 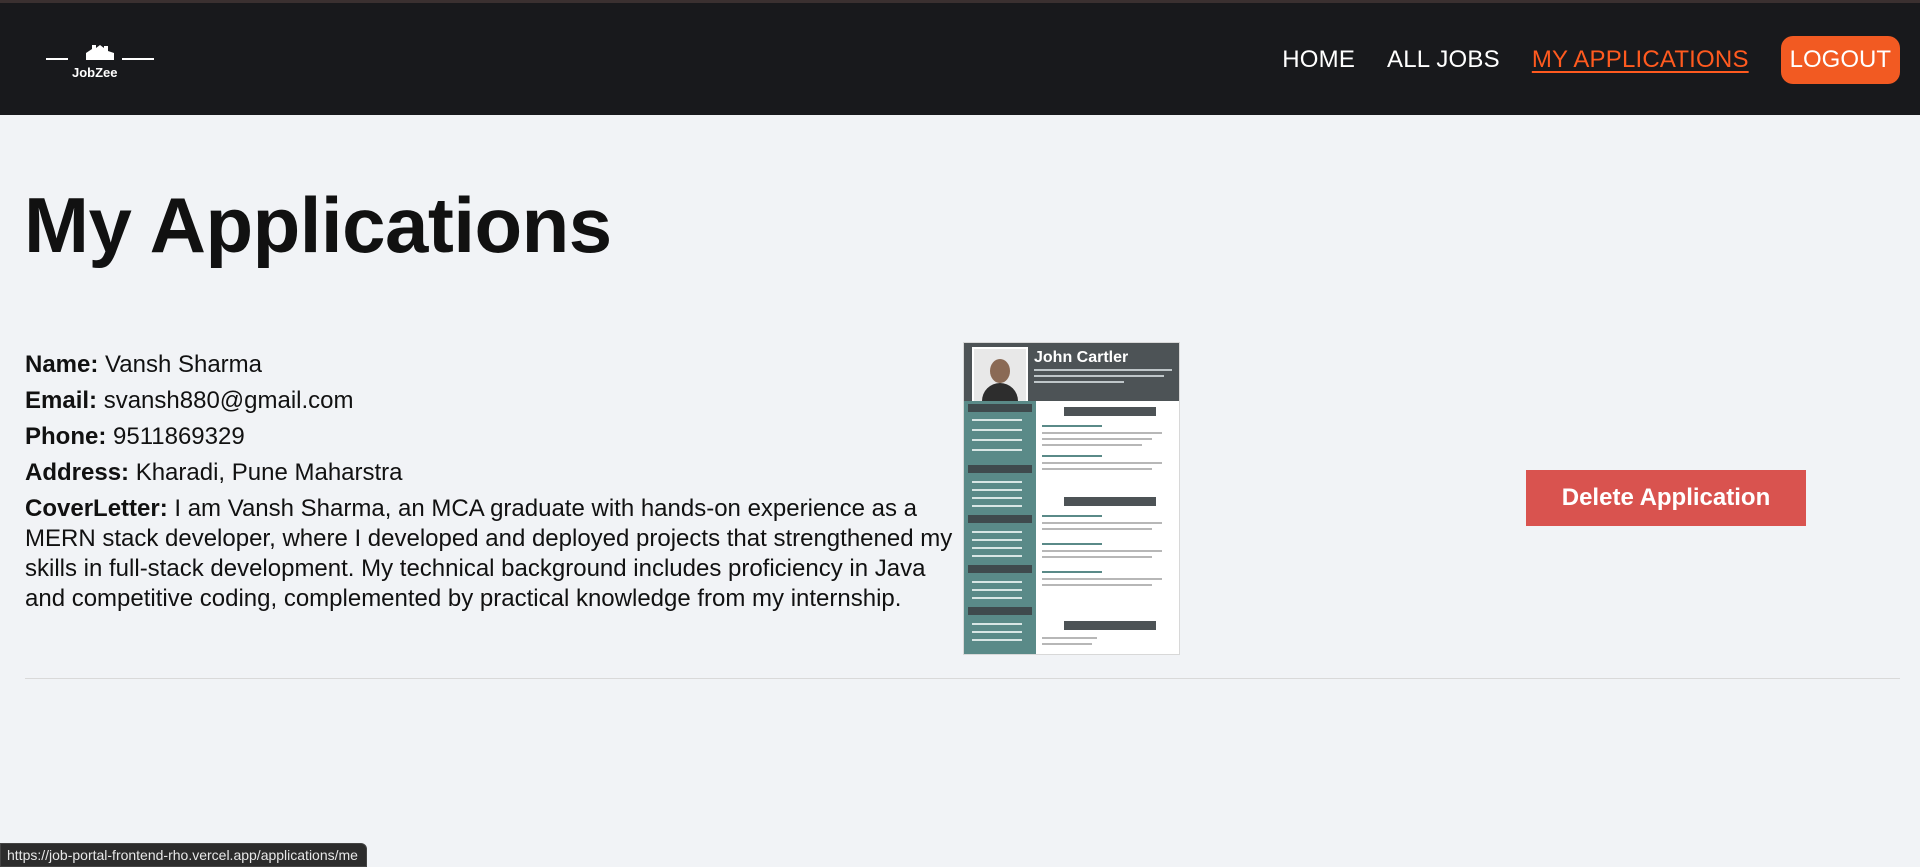 What do you see at coordinates (77, 472) in the screenshot?
I see `address-label: Address:` at bounding box center [77, 472].